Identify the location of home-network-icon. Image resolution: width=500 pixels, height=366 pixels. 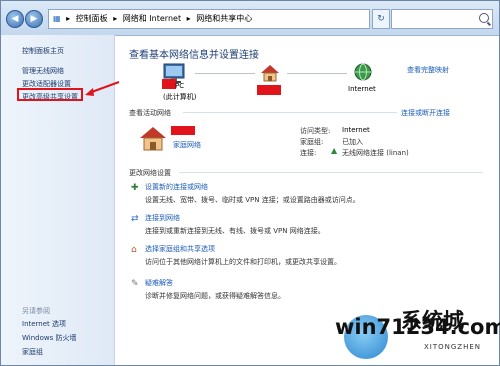
(153, 139).